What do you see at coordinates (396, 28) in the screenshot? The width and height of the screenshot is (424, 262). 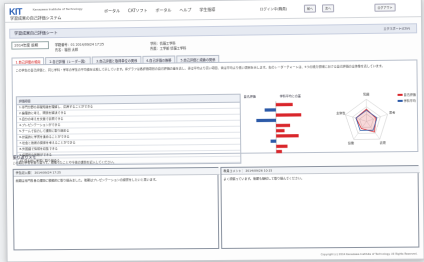 I see `export-button: エクスポート(CSV)` at bounding box center [396, 28].